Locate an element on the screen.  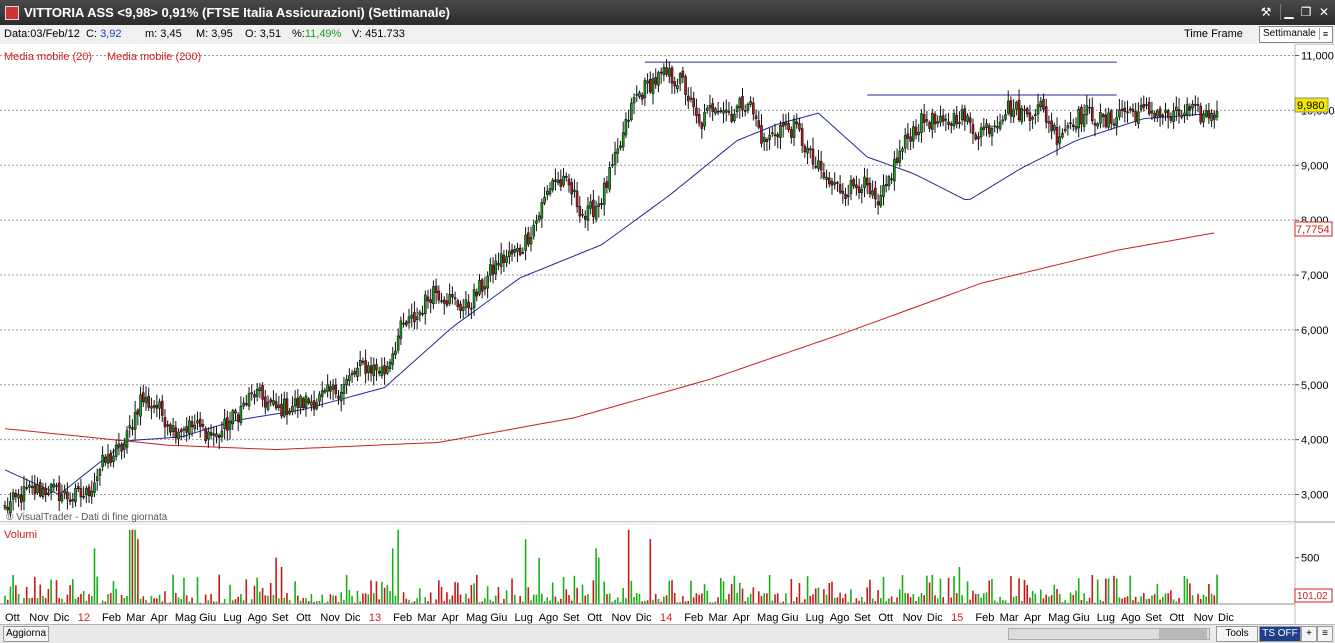
menu-icon: ≡ is located at coordinates (1325, 34).